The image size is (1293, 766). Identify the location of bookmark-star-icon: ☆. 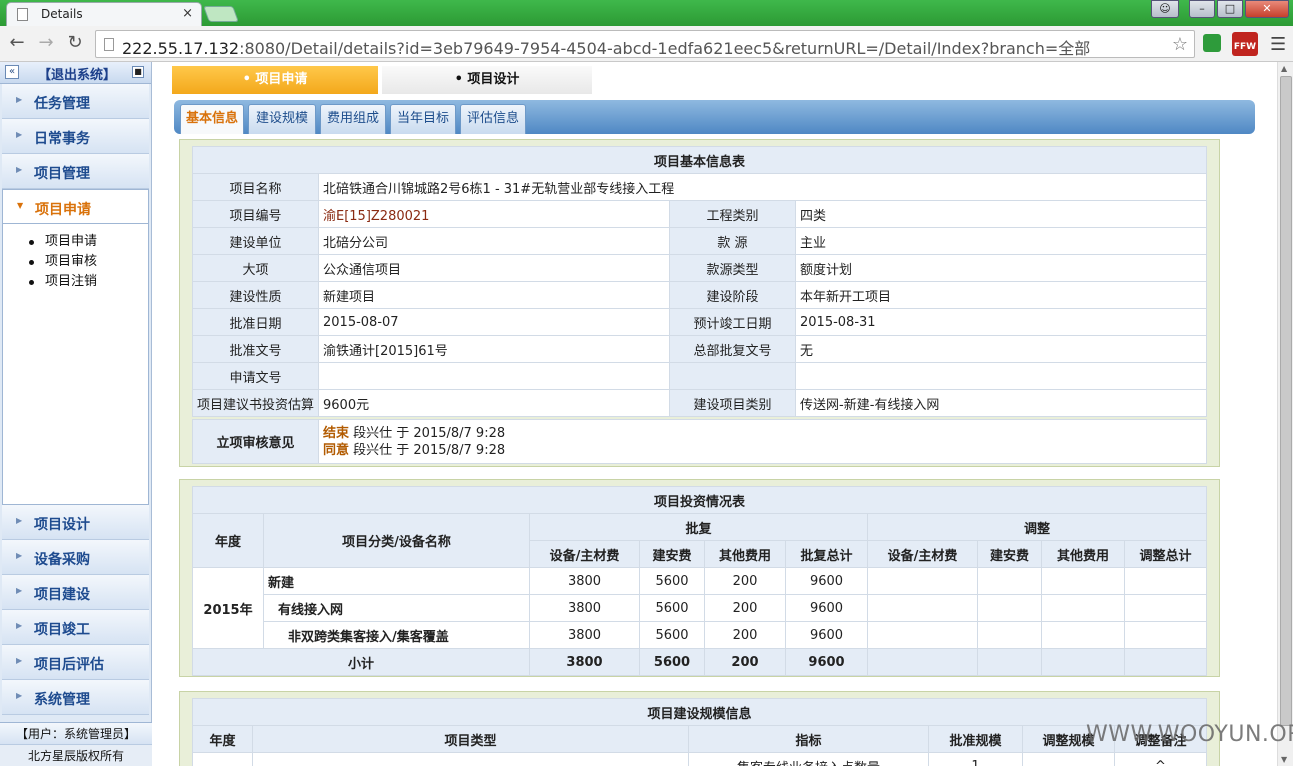
(1180, 44).